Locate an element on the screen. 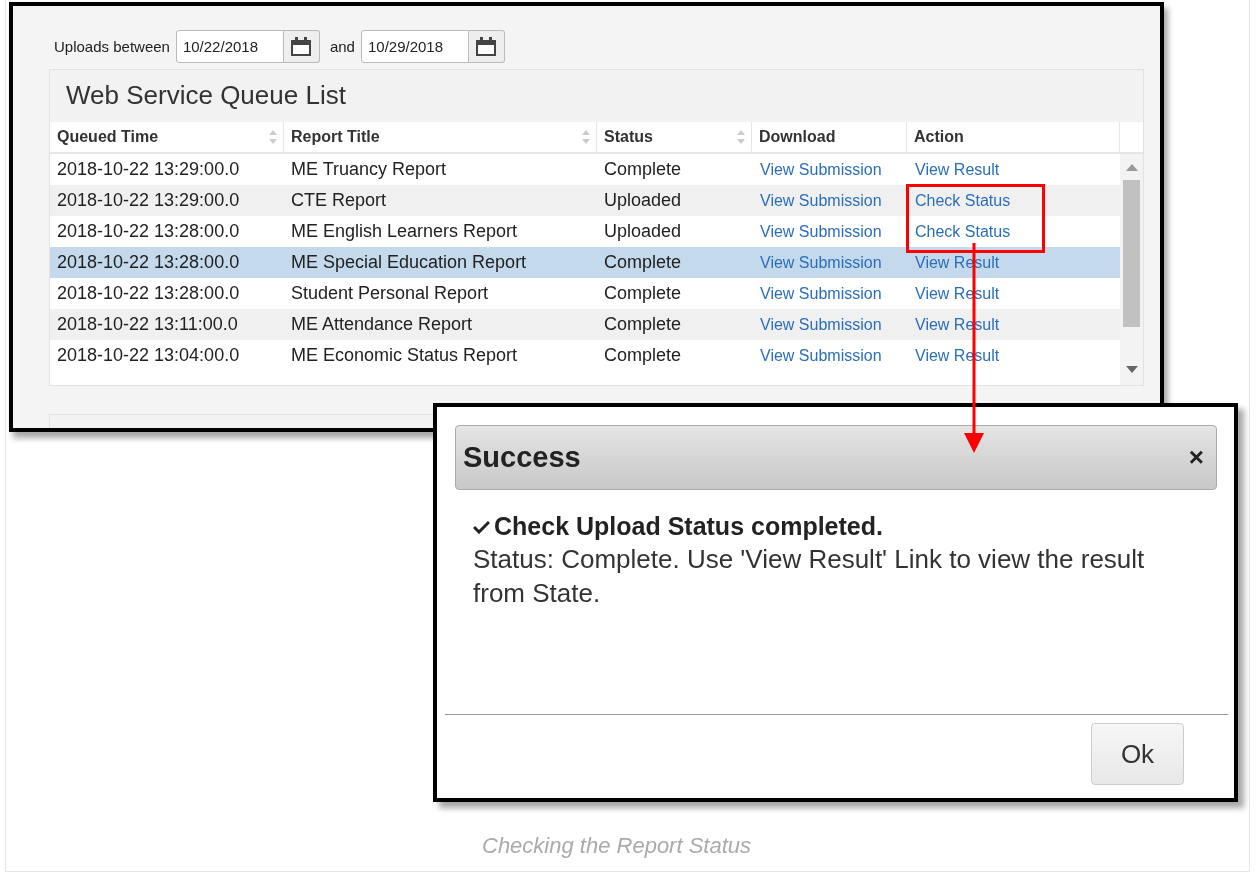  scroll-up-icon is located at coordinates (1132, 168).